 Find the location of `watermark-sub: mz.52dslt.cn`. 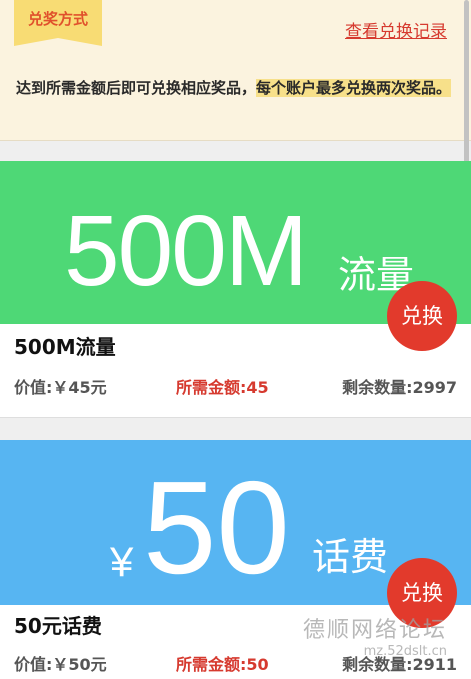

watermark-sub: mz.52dslt.cn is located at coordinates (405, 651).